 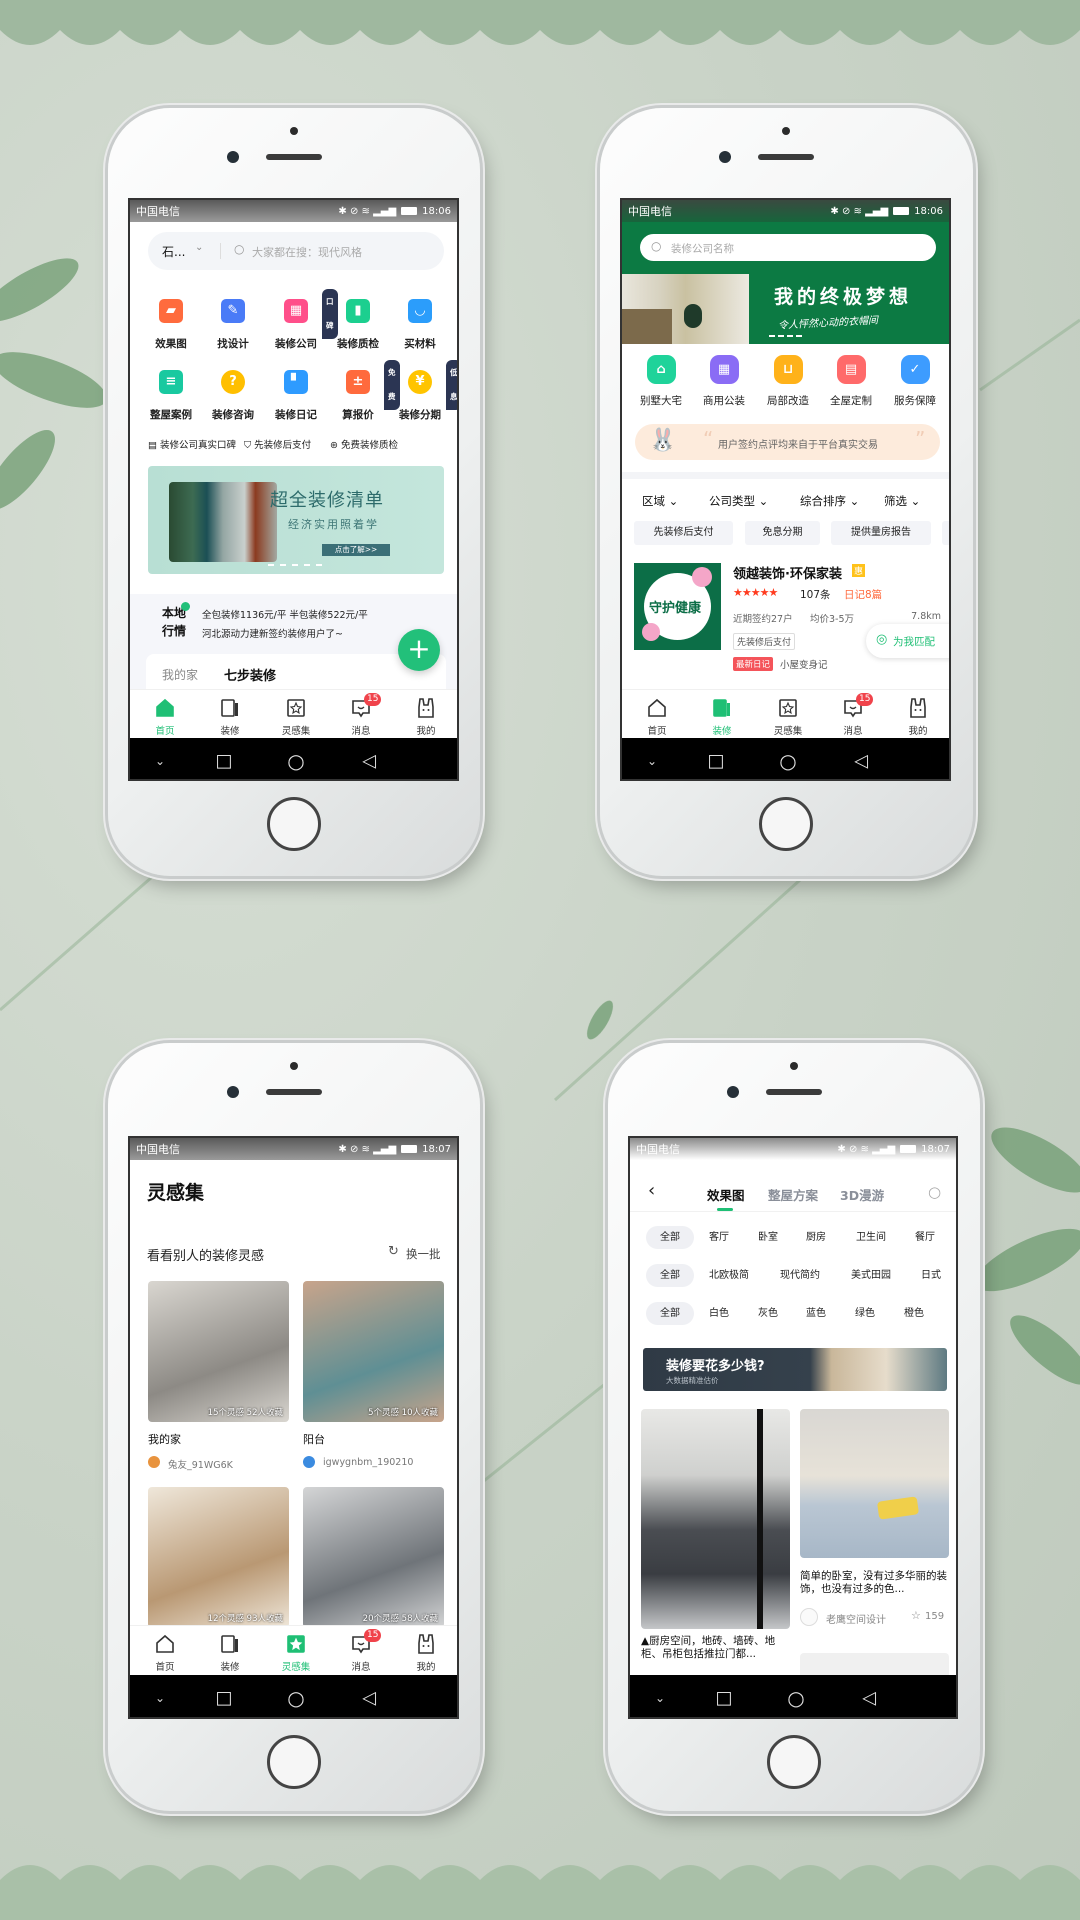 What do you see at coordinates (393, 1251) in the screenshot?
I see `refresh-icon: ↻` at bounding box center [393, 1251].